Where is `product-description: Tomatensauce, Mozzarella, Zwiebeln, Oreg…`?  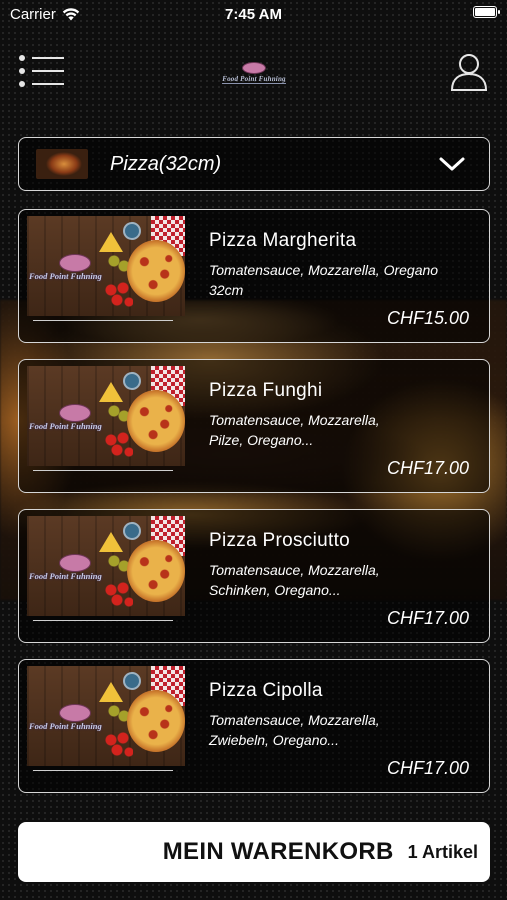
product-description: Tomatensauce, Mozzarella, Zwiebeln, Oreg… is located at coordinates (340, 730).